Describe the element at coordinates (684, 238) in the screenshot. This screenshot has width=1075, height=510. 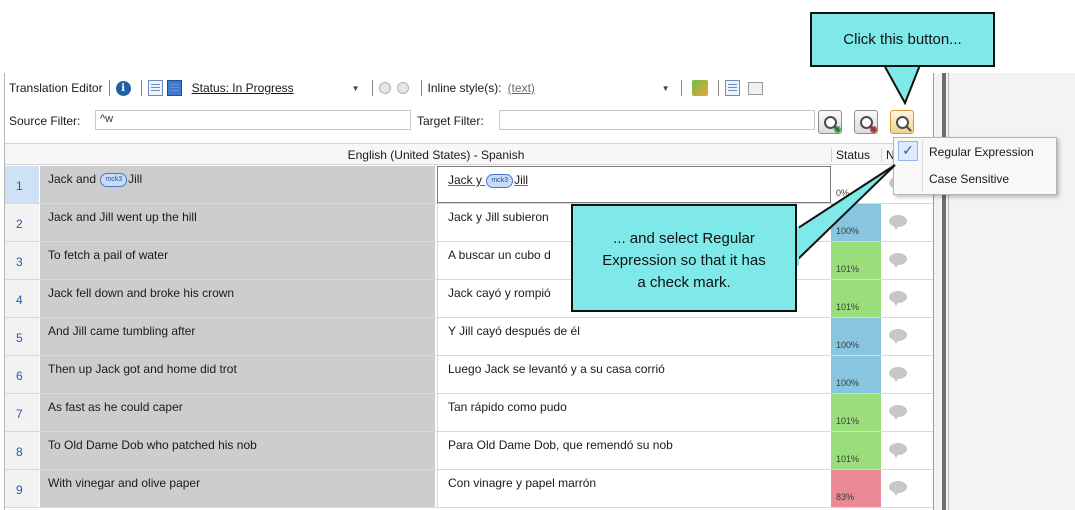
I see `callout-line: ... and select Regular` at that location.